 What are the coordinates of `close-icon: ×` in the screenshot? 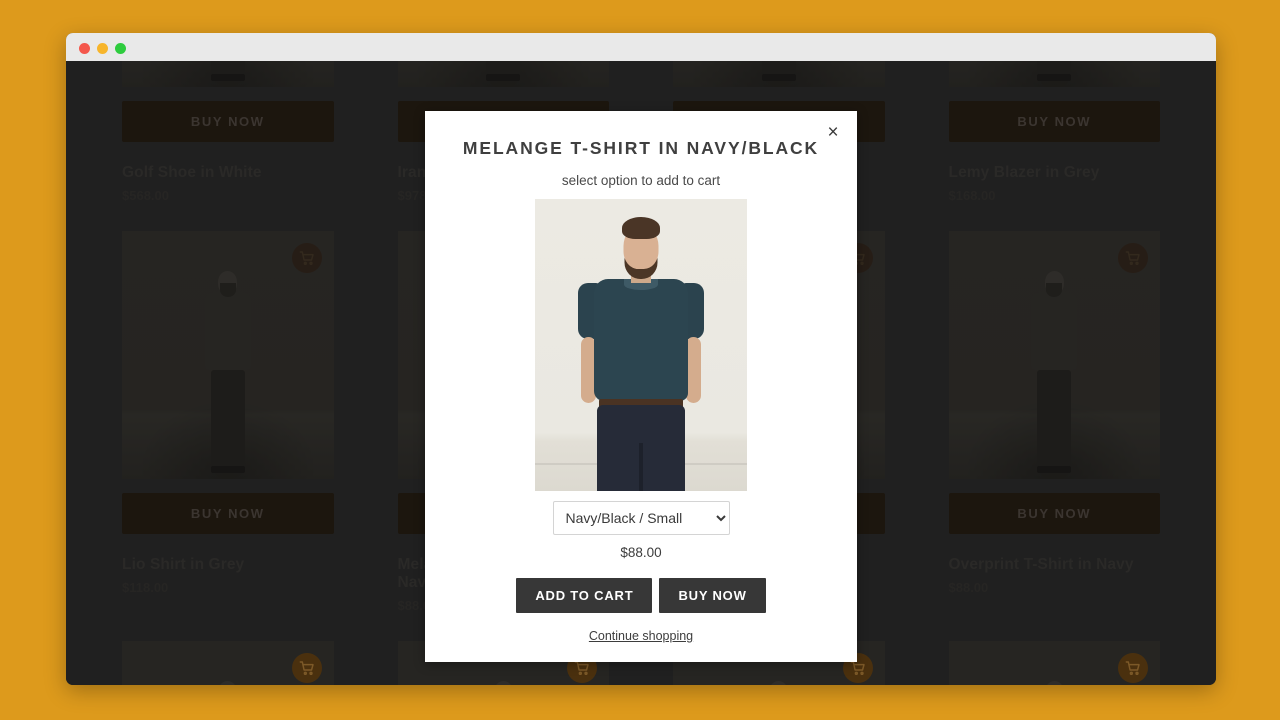 It's located at (833, 132).